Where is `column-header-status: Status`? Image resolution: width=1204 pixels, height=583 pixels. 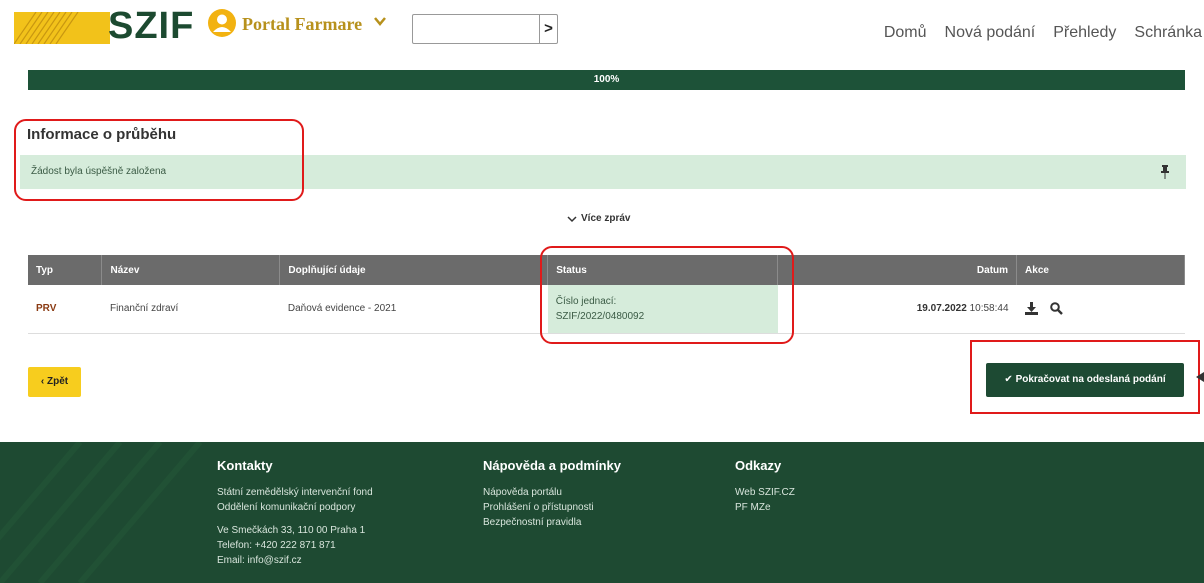 column-header-status: Status is located at coordinates (663, 270).